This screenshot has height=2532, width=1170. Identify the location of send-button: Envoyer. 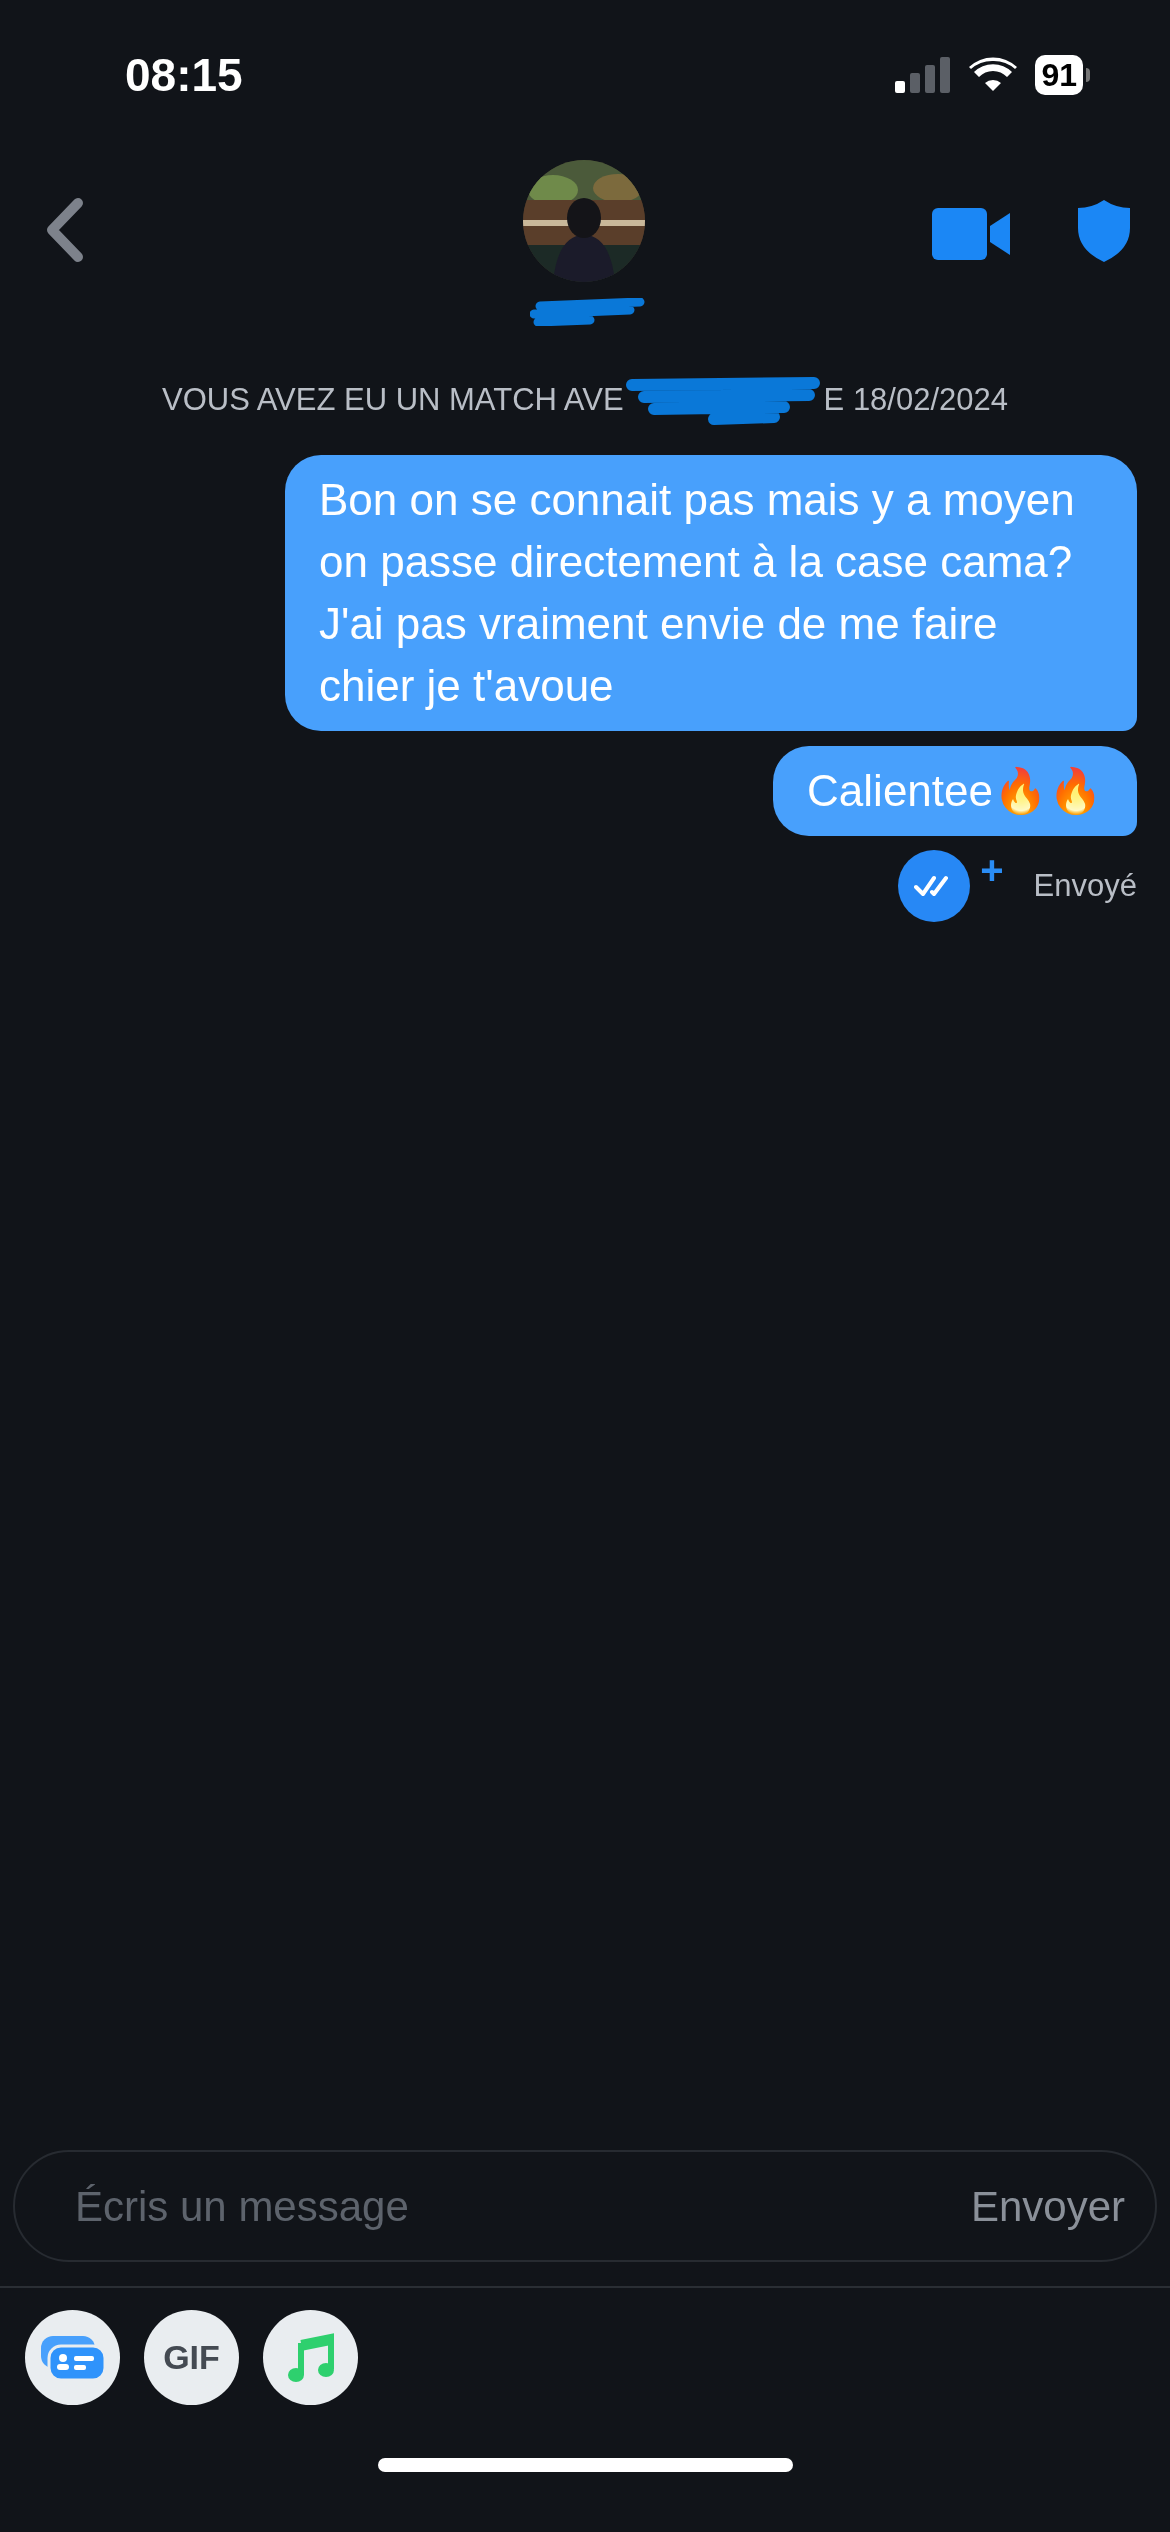
(1047, 2206).